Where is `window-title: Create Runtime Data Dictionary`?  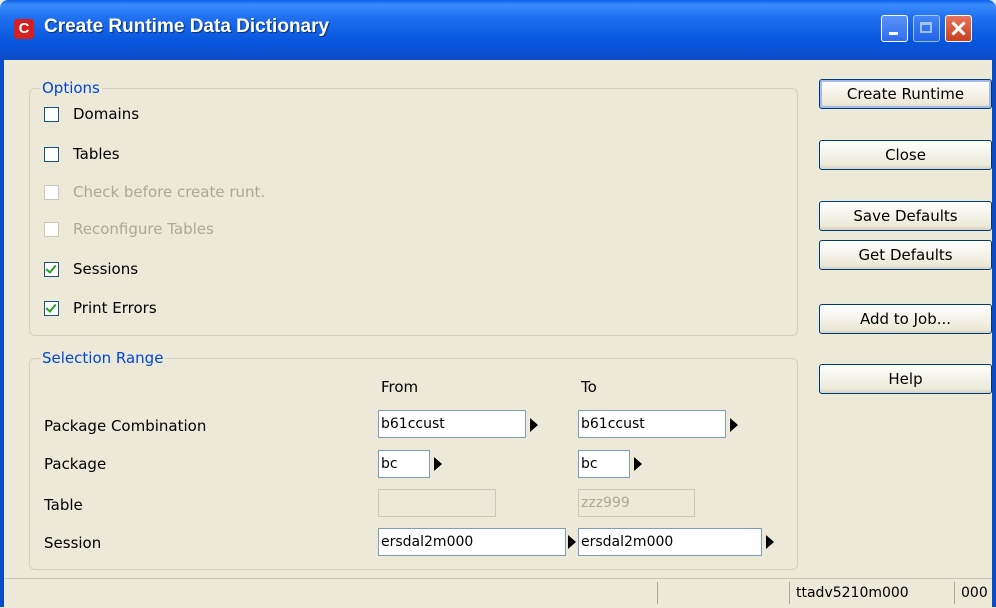
window-title: Create Runtime Data Dictionary is located at coordinates (187, 26).